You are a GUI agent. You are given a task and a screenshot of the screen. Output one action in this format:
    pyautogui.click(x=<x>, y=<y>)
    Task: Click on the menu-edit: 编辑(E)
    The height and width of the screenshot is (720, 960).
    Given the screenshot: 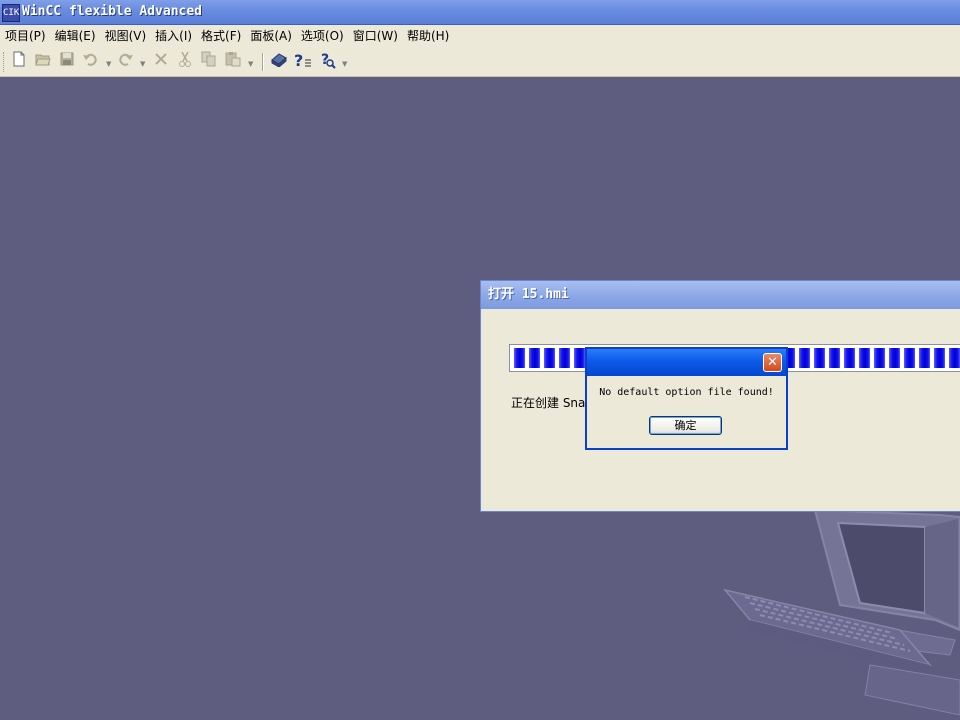 What is the action you would take?
    pyautogui.click(x=75, y=36)
    